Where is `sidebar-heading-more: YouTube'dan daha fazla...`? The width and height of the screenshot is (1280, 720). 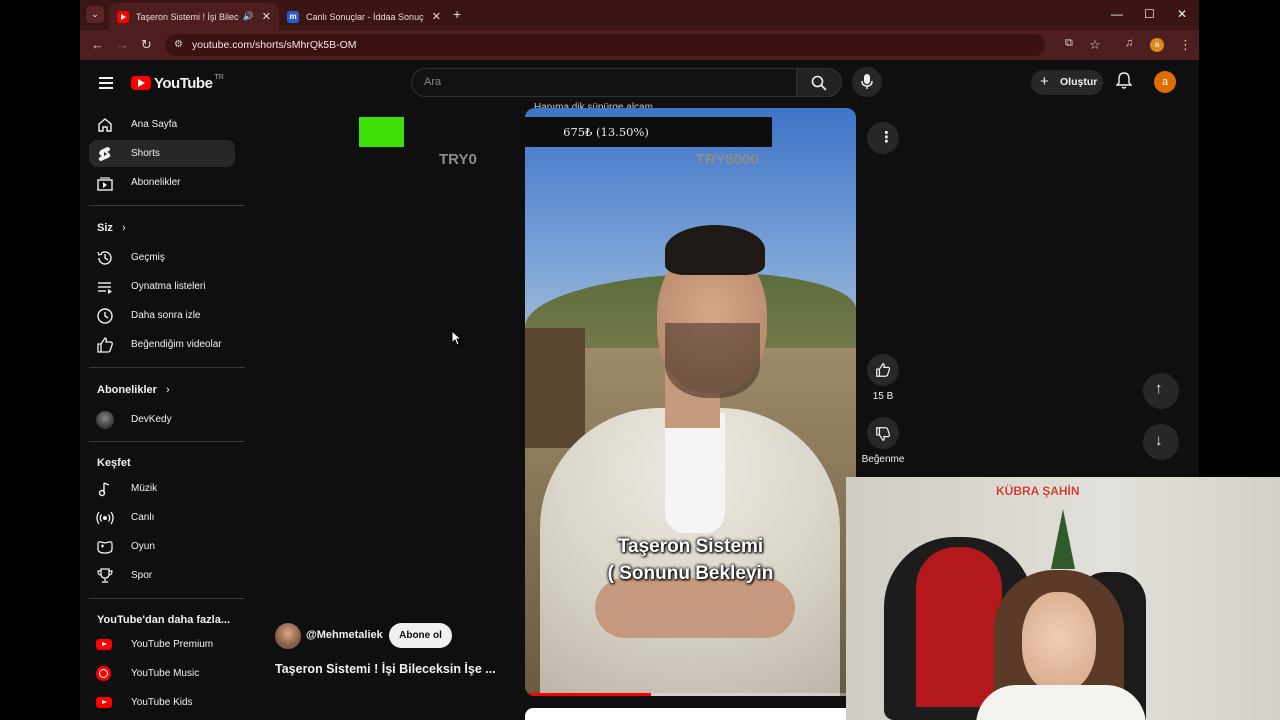
sidebar-heading-more: YouTube'dan daha fazla... is located at coordinates (163, 620).